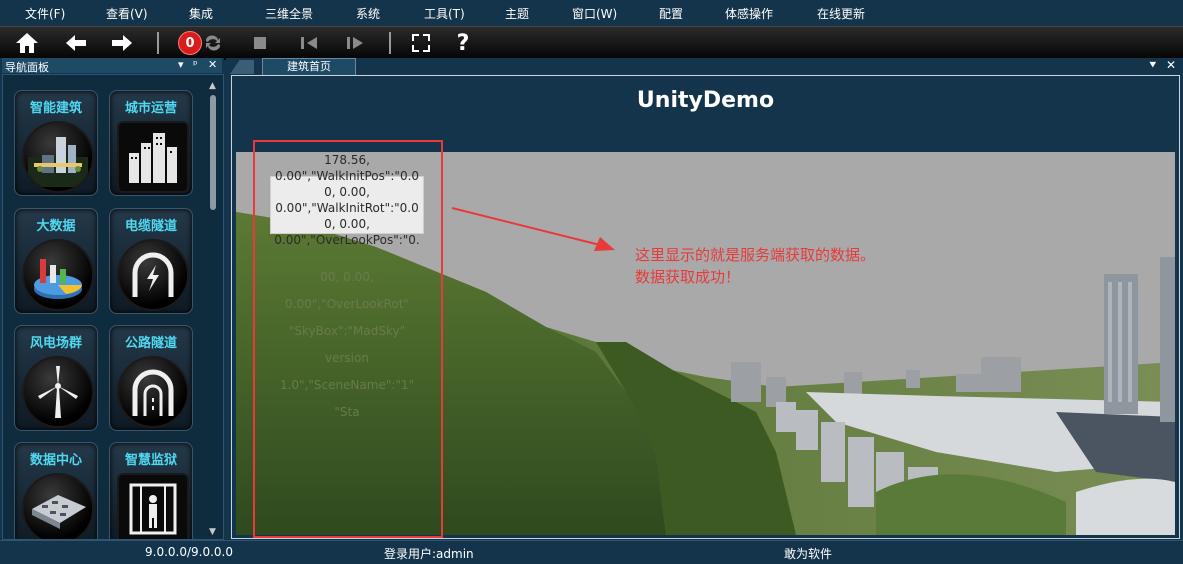 This screenshot has width=1183, height=564. I want to click on step-forward-icon, so click(355, 43).